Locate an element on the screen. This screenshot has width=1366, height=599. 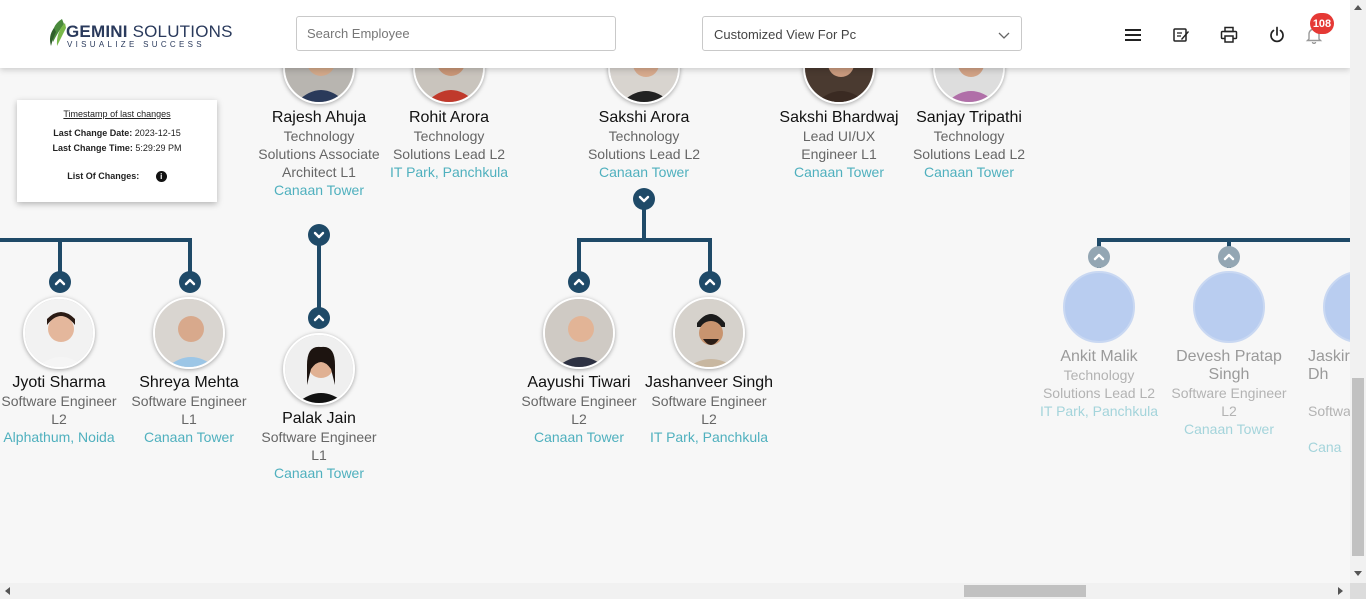
search-employee-input is located at coordinates (456, 33).